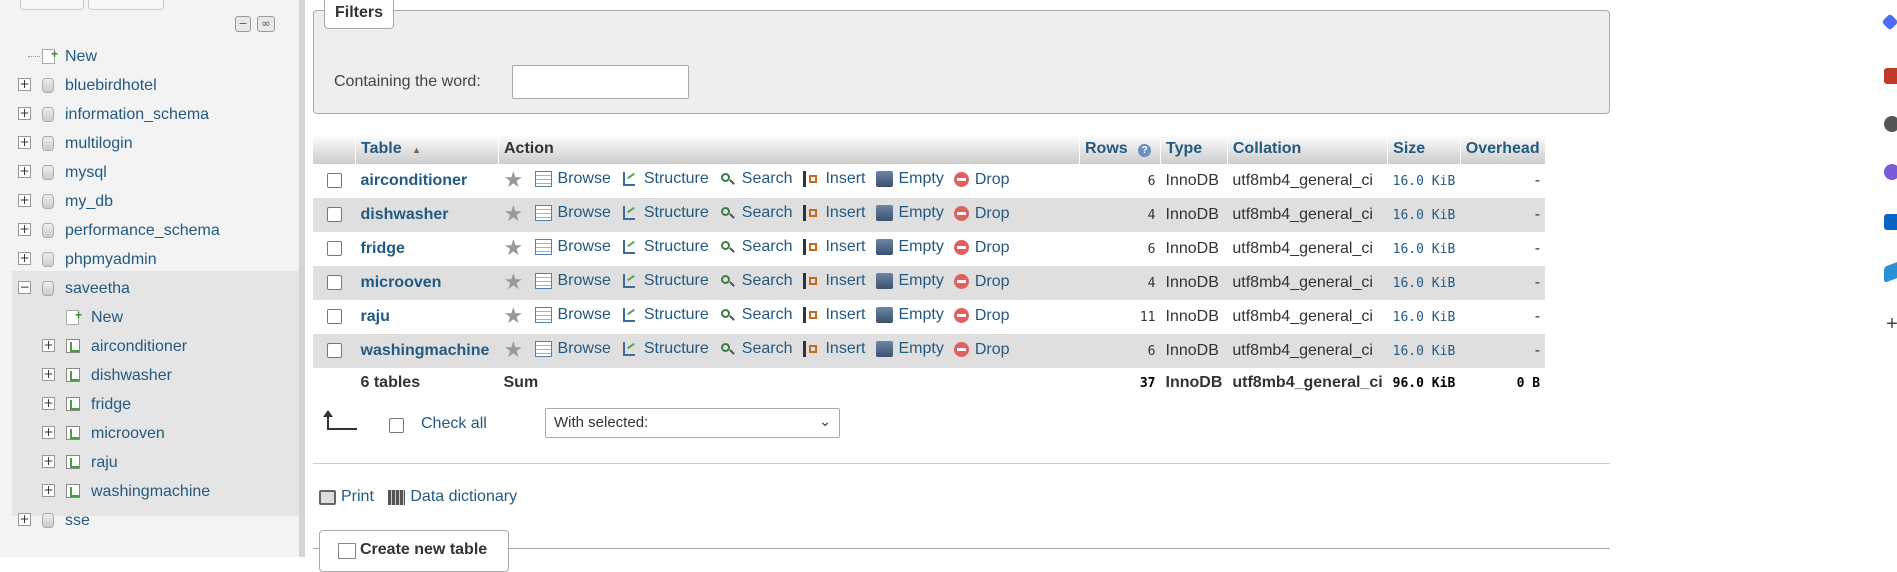 This screenshot has height=572, width=1897. Describe the element at coordinates (149, 85) in the screenshot. I see `nav-db-bluebirdhotel: + bluebirdhotel` at that location.